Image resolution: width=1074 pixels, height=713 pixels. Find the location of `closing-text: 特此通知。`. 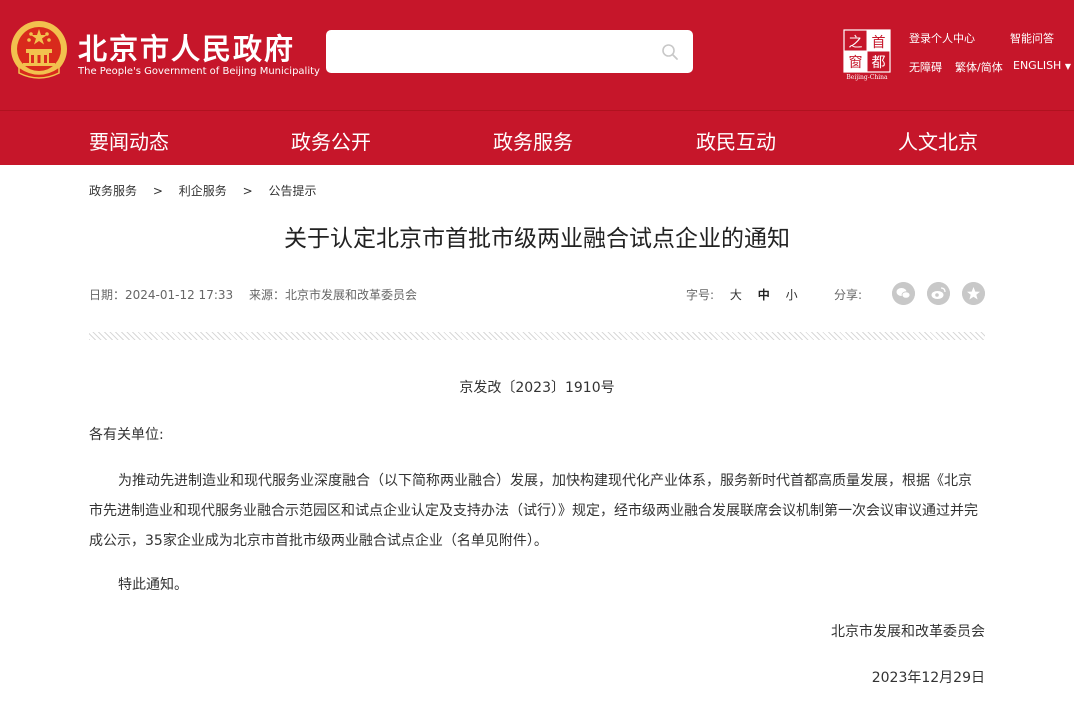

closing-text: 特此通知。 is located at coordinates (153, 585).